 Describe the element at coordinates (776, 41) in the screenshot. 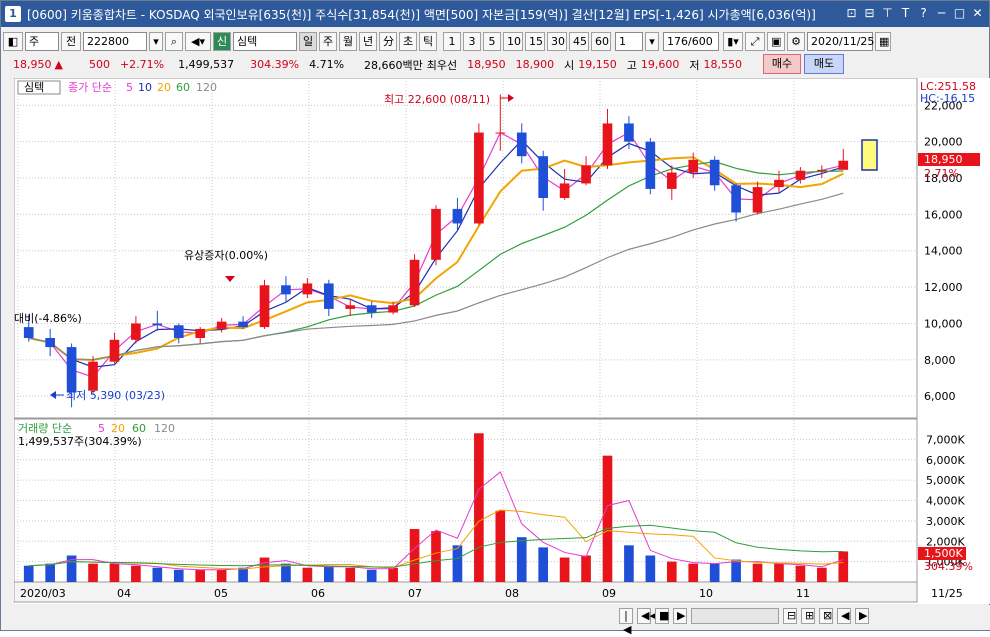

I see `save-icon: ▣` at that location.